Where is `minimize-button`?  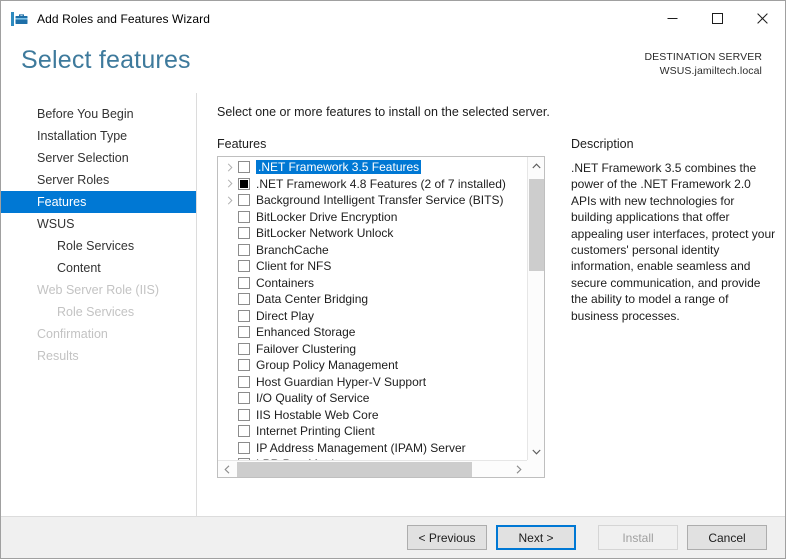 minimize-button is located at coordinates (672, 18).